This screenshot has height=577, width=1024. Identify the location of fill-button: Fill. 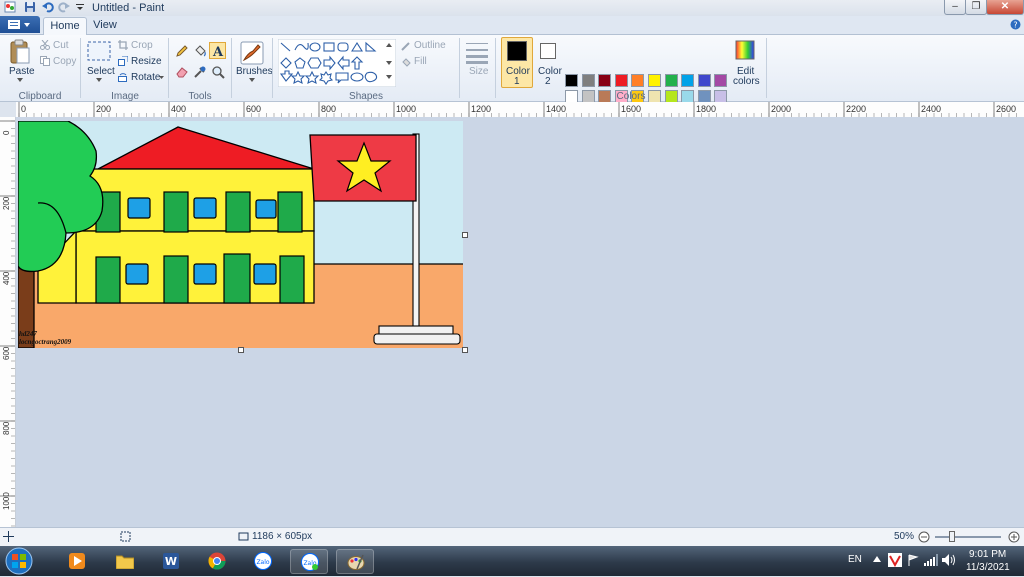
(420, 61).